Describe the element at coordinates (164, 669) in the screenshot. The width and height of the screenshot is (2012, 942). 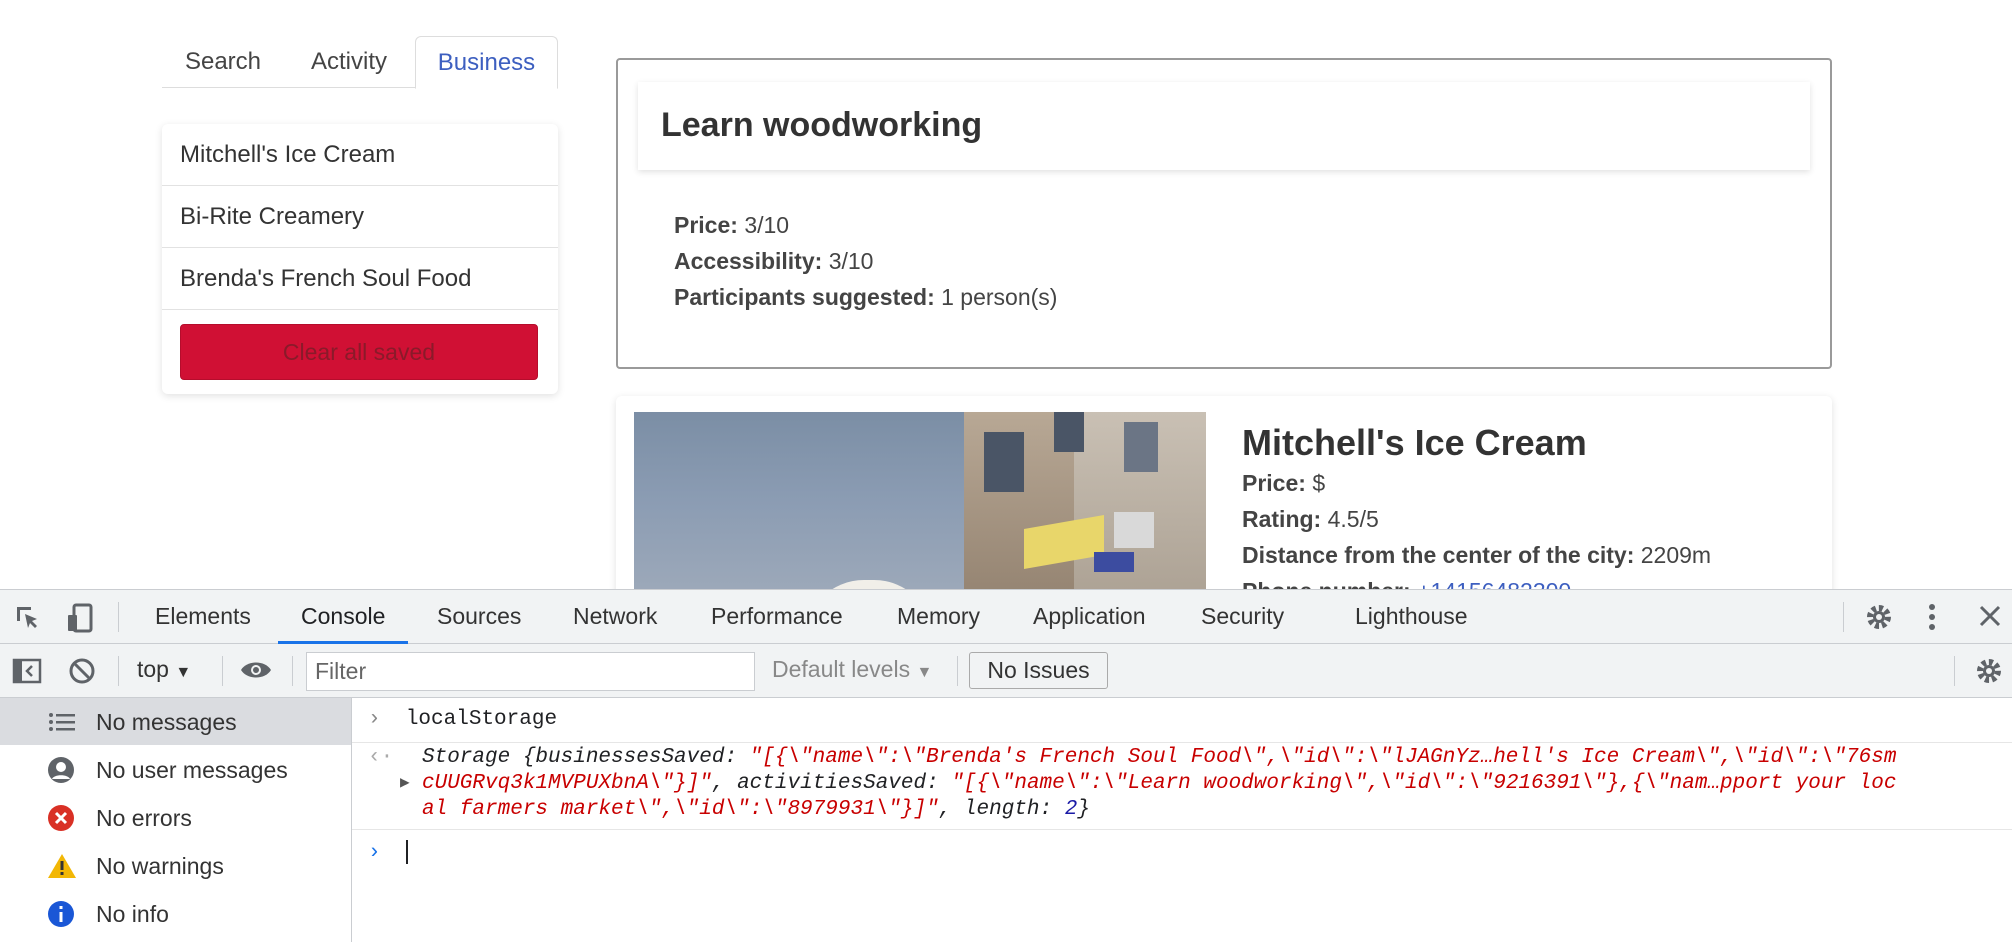
I see `context-selector: top ▼` at that location.